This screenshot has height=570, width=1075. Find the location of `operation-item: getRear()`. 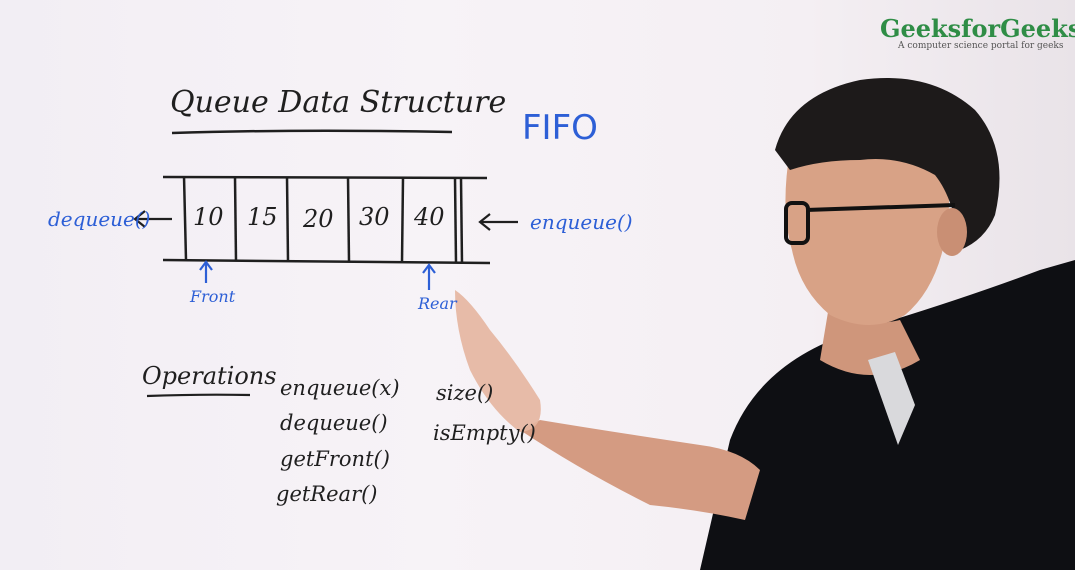

operation-item: getRear() is located at coordinates (327, 494).